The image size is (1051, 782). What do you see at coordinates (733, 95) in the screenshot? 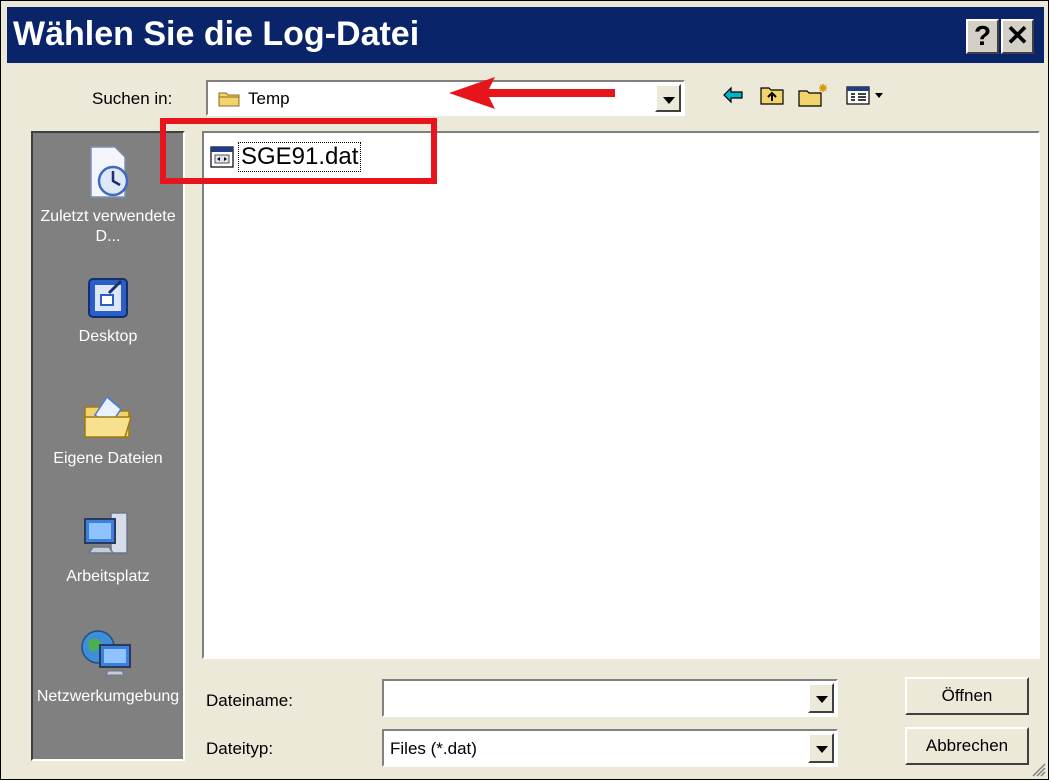
I see `back-arrow-icon` at bounding box center [733, 95].